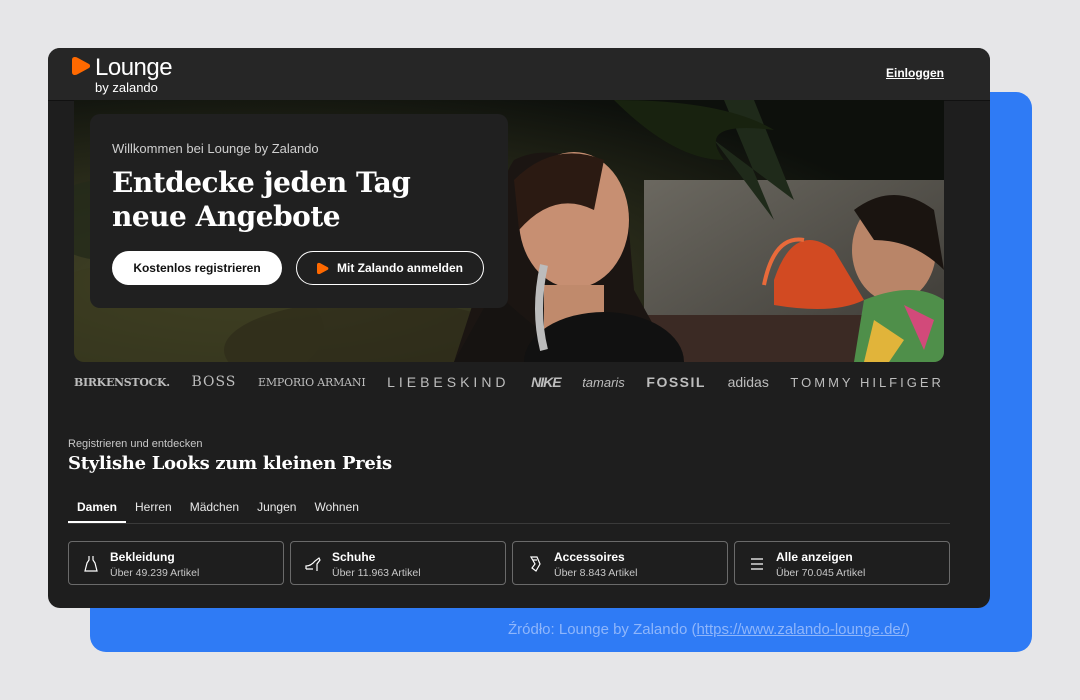 The image size is (1080, 700). I want to click on category-card-schuhe: Schuhe Über 11.963 Artikel, so click(398, 563).